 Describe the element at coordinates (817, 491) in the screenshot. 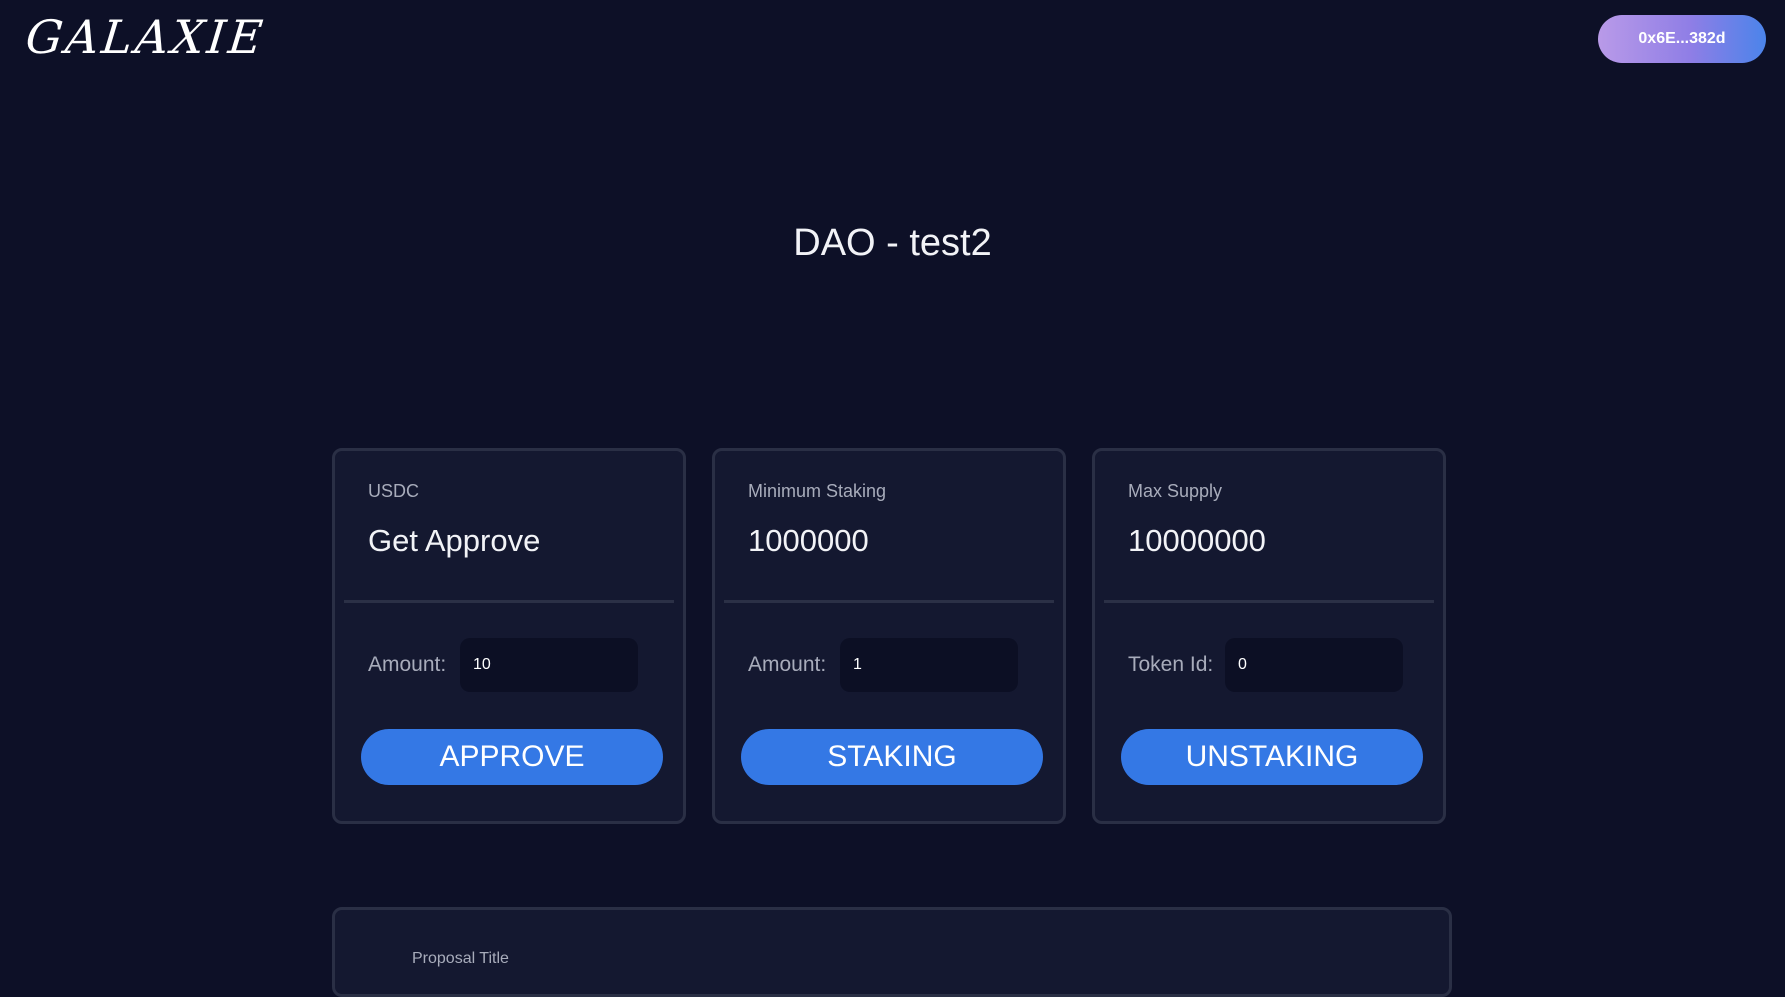

I see `card-label: Minimum Staking` at that location.